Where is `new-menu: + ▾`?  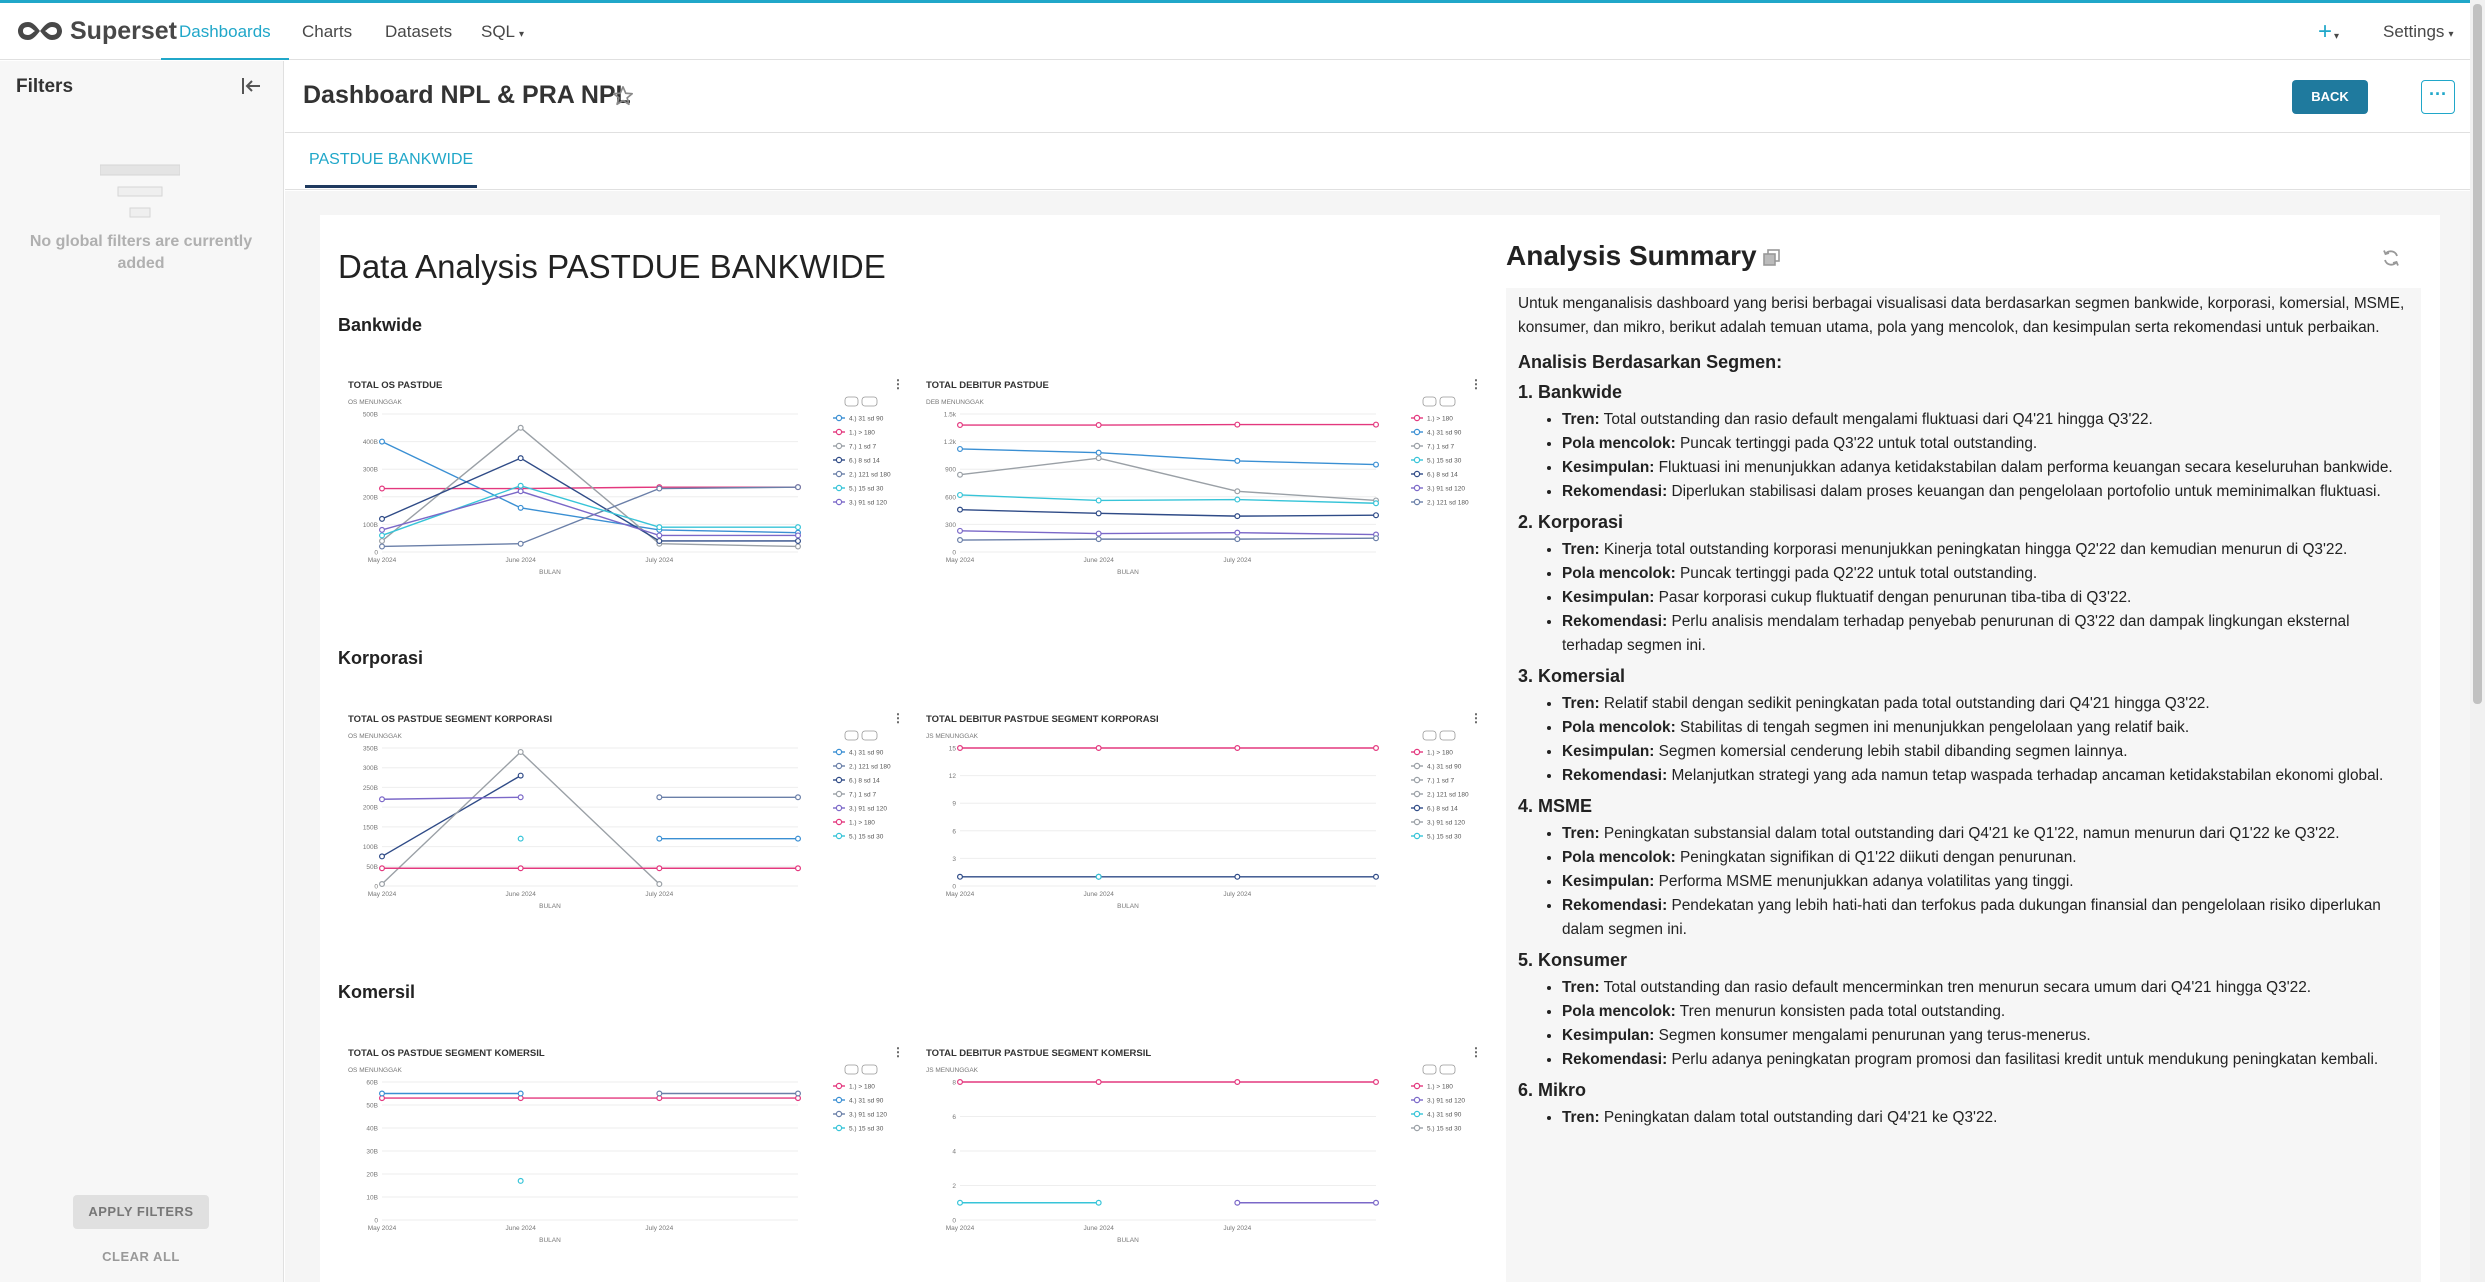 new-menu: + ▾ is located at coordinates (2328, 31).